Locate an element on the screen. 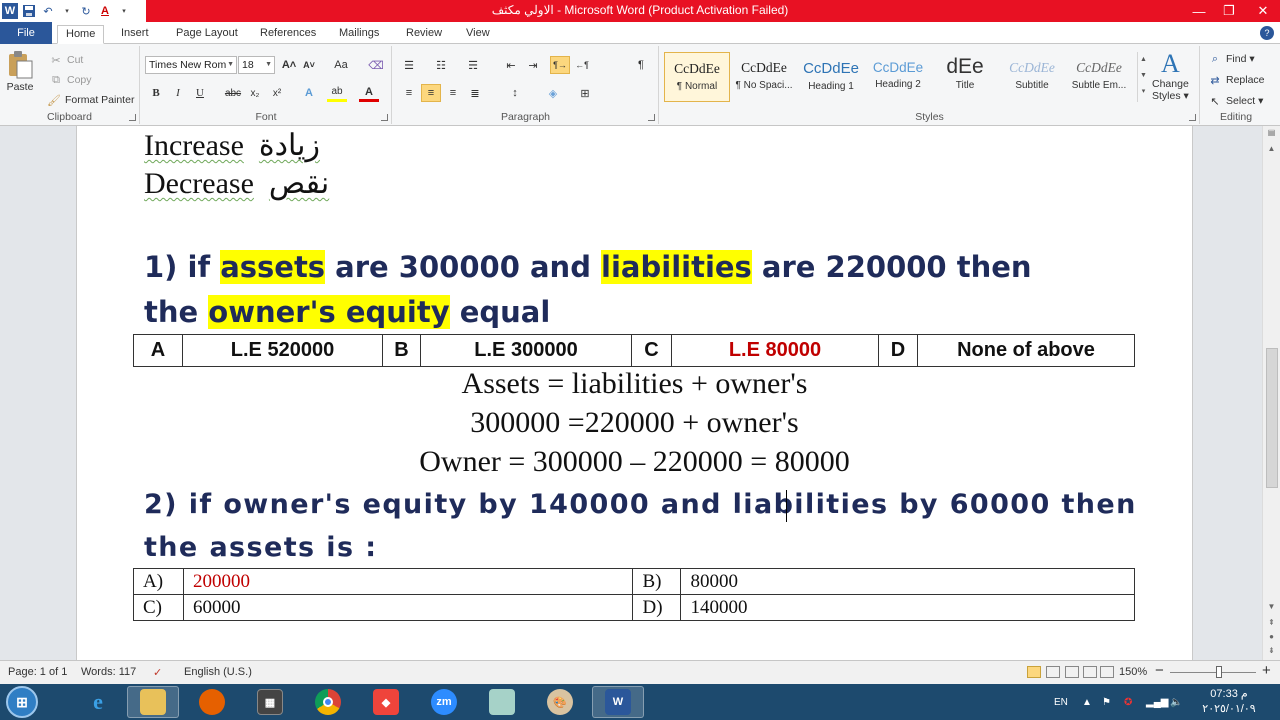  multilevel-list-icon: ☴ is located at coordinates (473, 65).